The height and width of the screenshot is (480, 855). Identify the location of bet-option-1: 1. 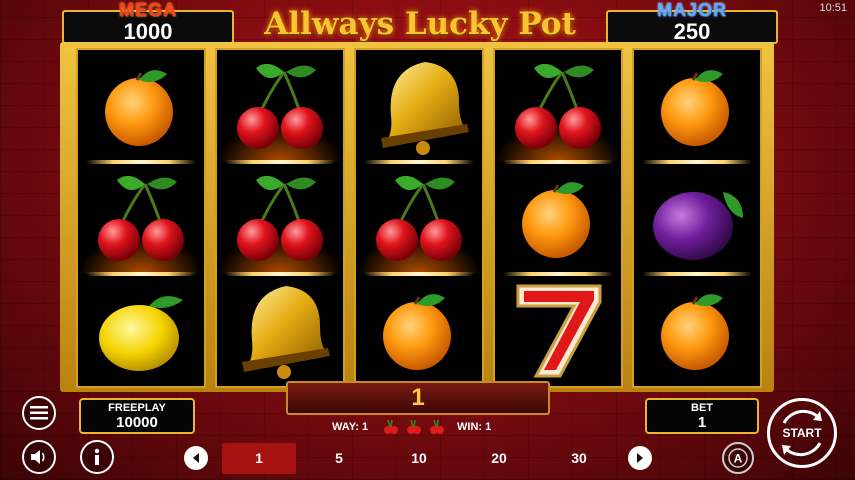
(259, 458).